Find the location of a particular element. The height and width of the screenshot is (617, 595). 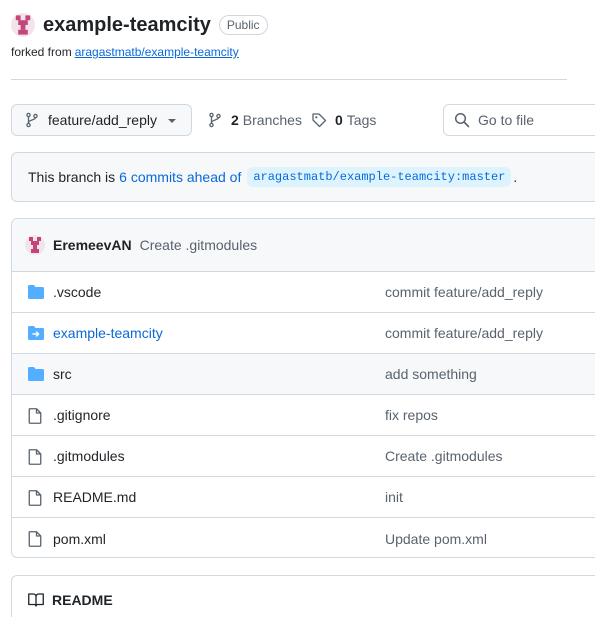

file-name: README.md is located at coordinates (94, 497).